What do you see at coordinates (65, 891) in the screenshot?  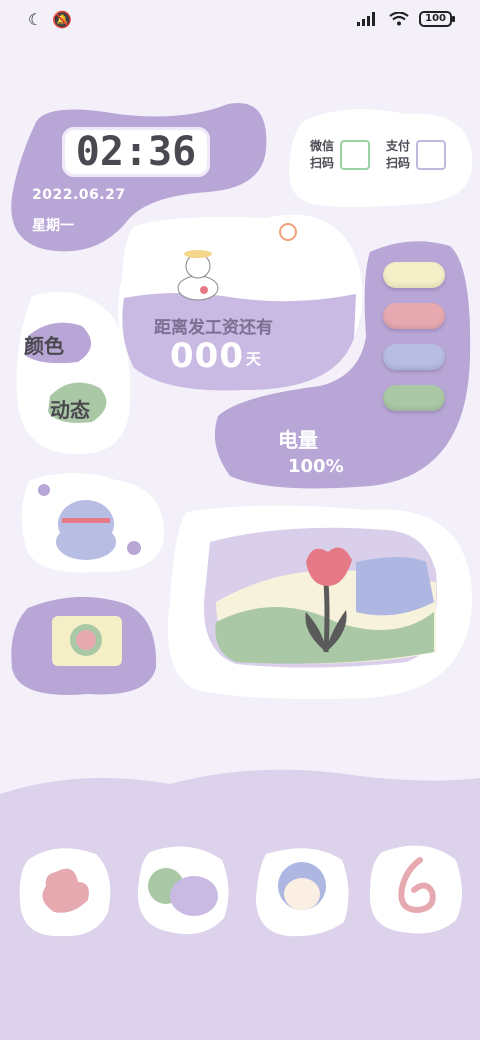 I see `dock-app-heart-icon` at bounding box center [65, 891].